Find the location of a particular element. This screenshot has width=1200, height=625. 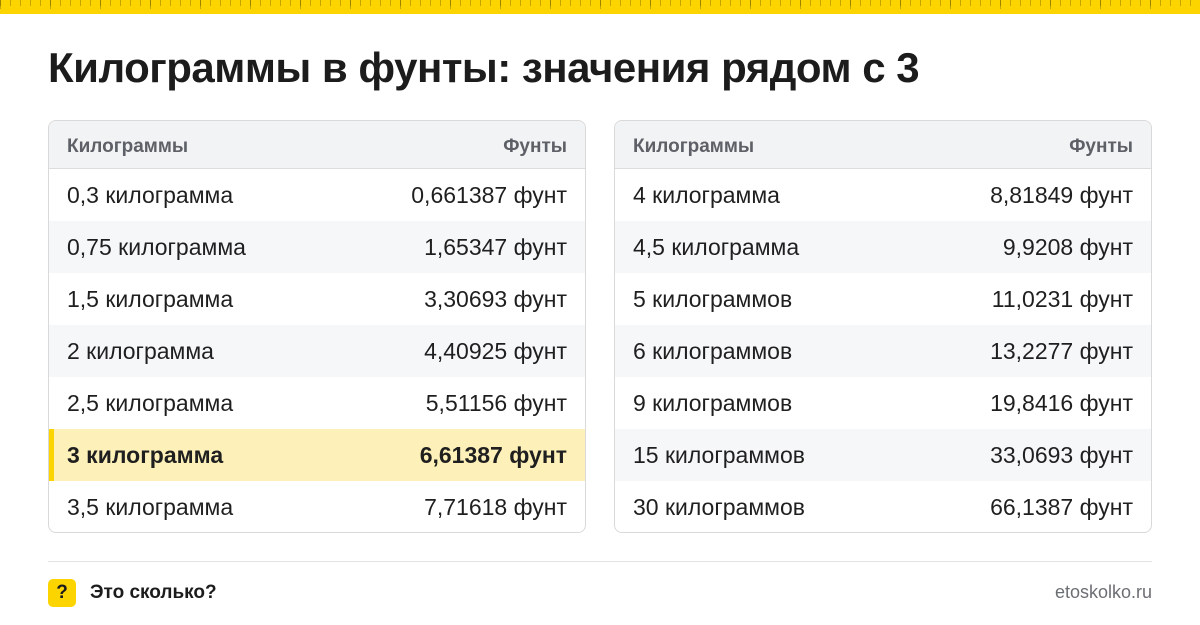

lb-cell: 5,51156 фунт is located at coordinates (496, 402).